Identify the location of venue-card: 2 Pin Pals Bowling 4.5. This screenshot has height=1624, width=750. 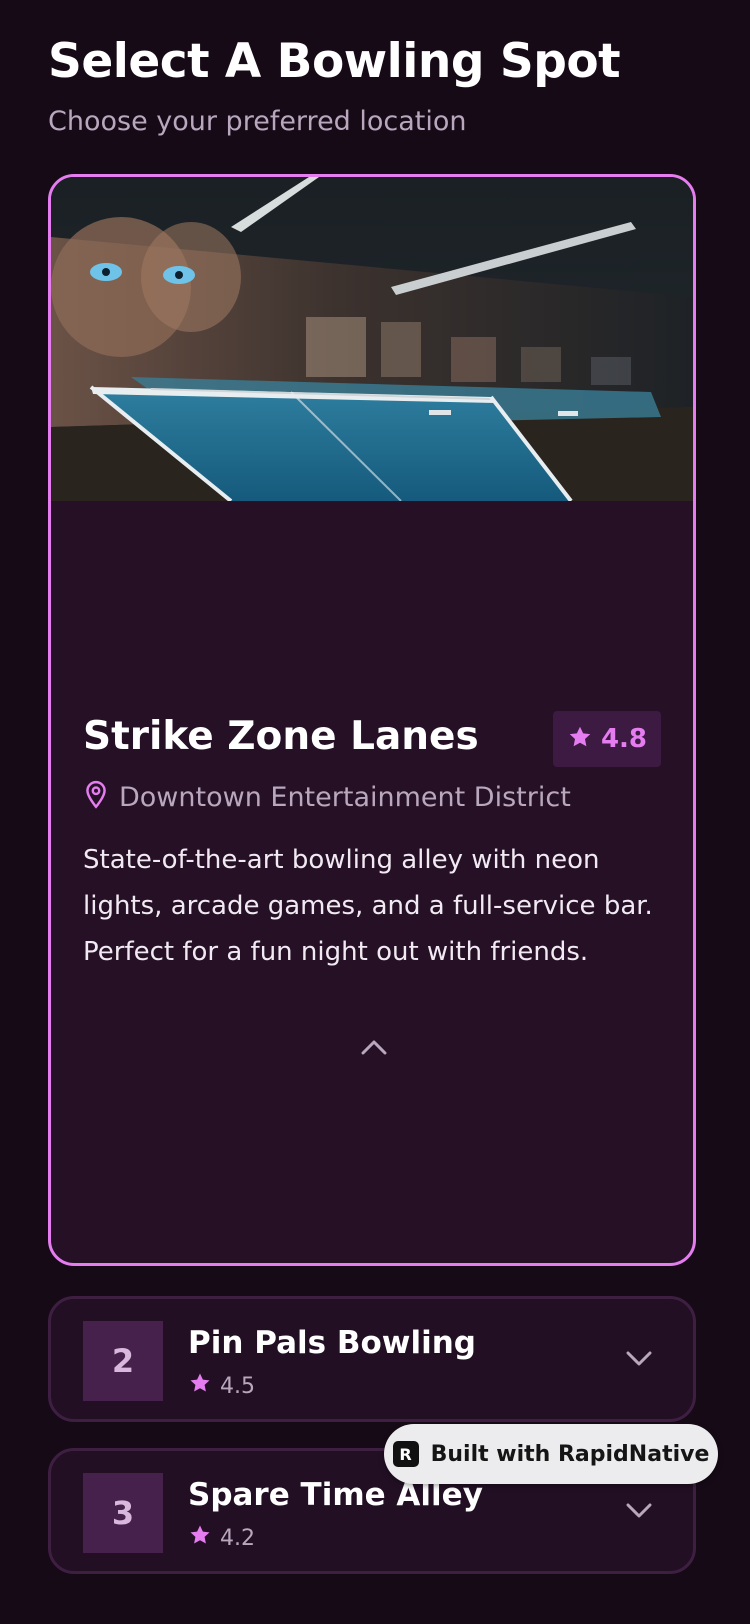
(372, 1359).